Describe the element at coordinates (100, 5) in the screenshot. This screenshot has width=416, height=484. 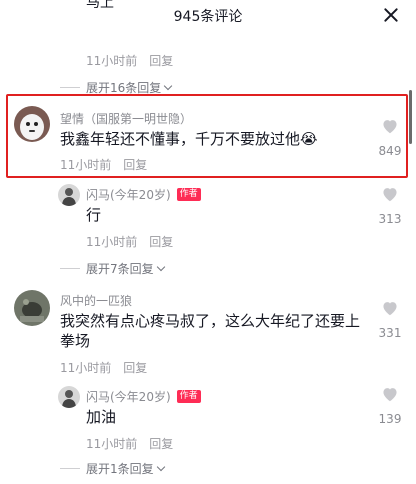
I see `previous-comment-text: 马上` at that location.